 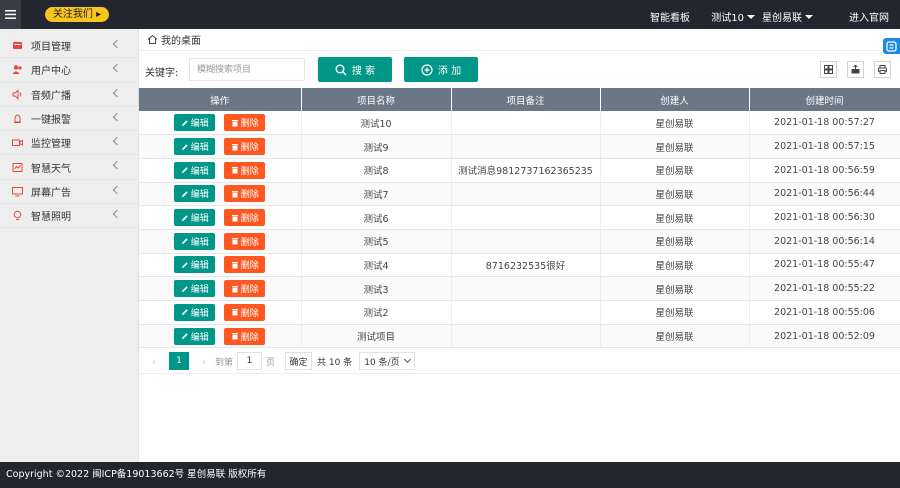 I want to click on column-header-note: 项目备注, so click(x=526, y=99).